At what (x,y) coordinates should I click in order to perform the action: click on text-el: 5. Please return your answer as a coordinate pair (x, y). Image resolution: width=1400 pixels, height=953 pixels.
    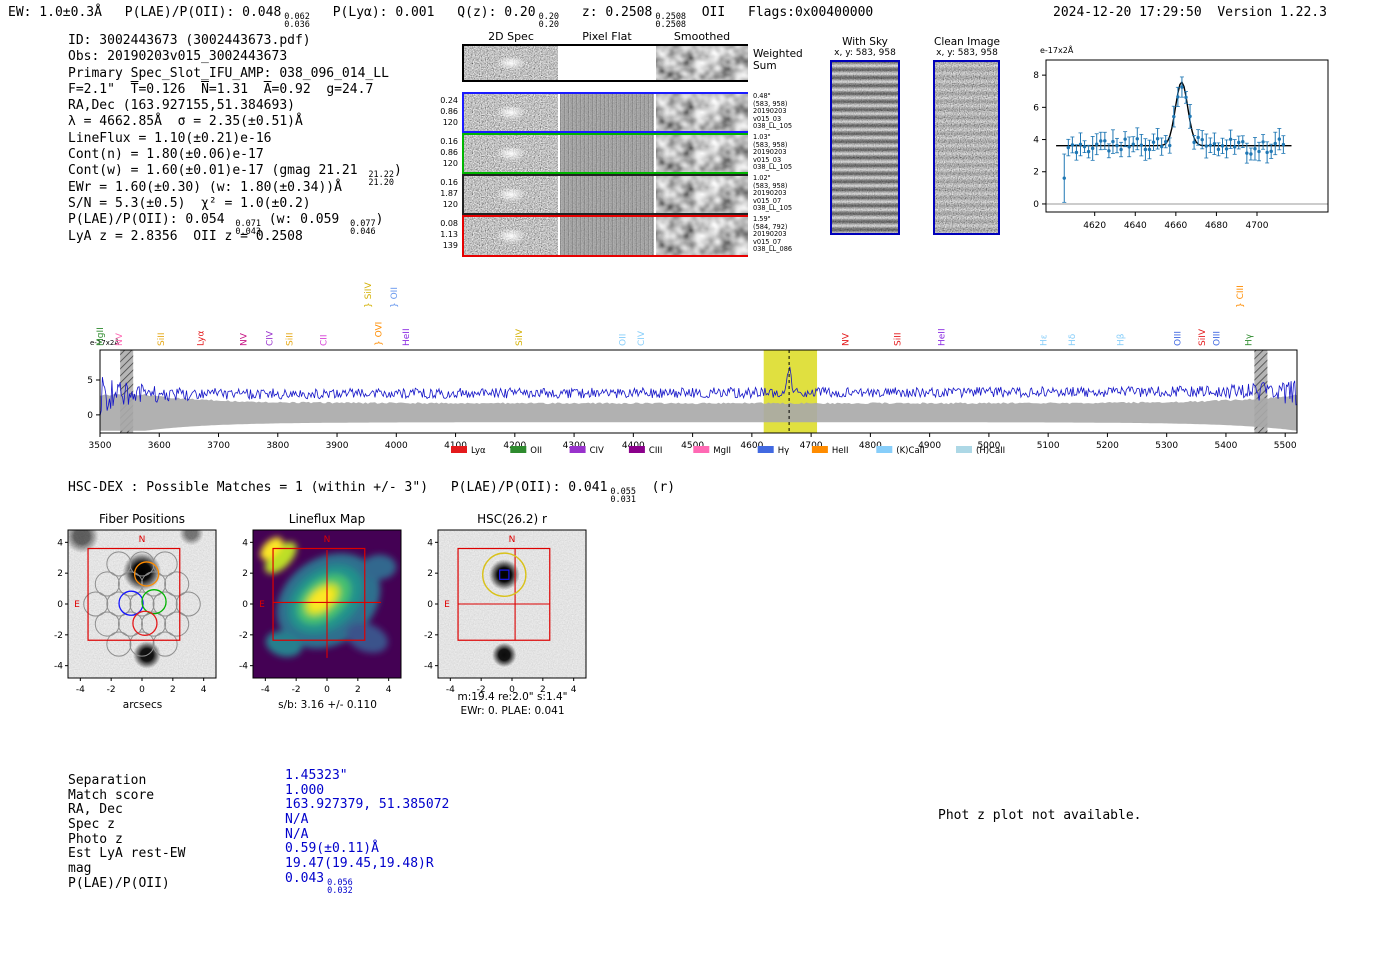
    Looking at the image, I should click on (90, 381).